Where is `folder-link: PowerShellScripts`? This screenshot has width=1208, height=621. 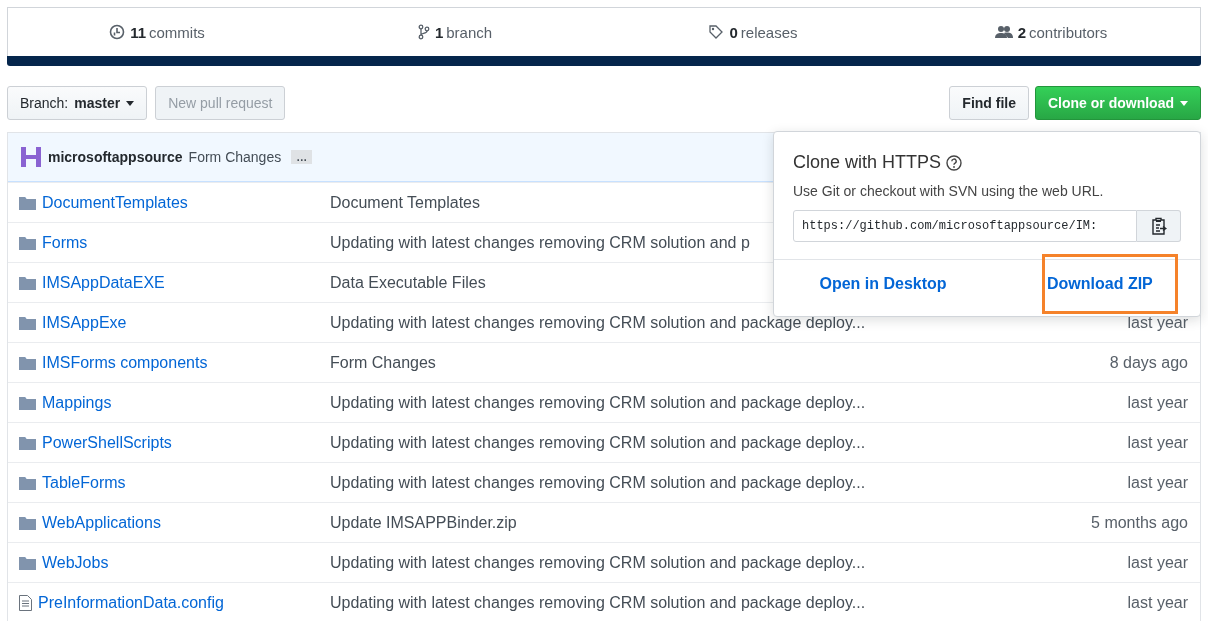
folder-link: PowerShellScripts is located at coordinates (107, 442).